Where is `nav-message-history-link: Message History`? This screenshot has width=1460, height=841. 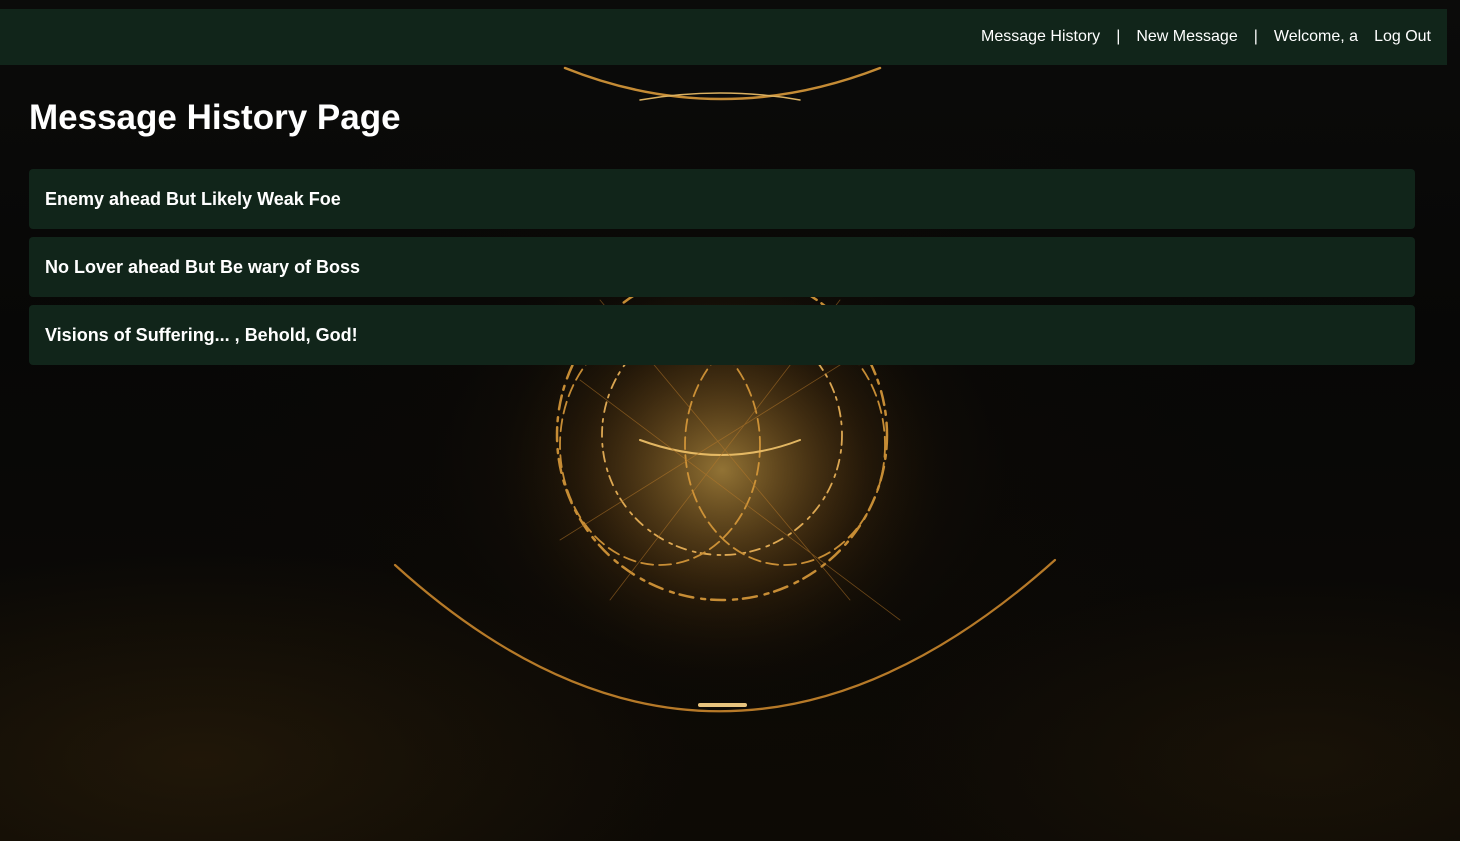 nav-message-history-link: Message History is located at coordinates (1040, 37).